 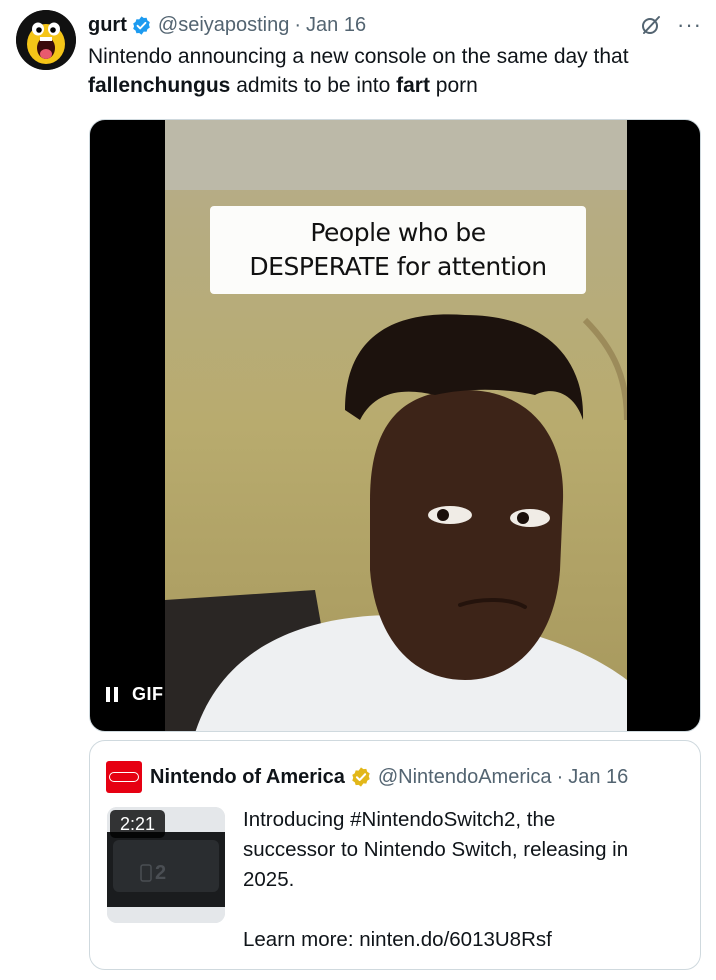 What do you see at coordinates (124, 777) in the screenshot?
I see `nintendo-logo-icon` at bounding box center [124, 777].